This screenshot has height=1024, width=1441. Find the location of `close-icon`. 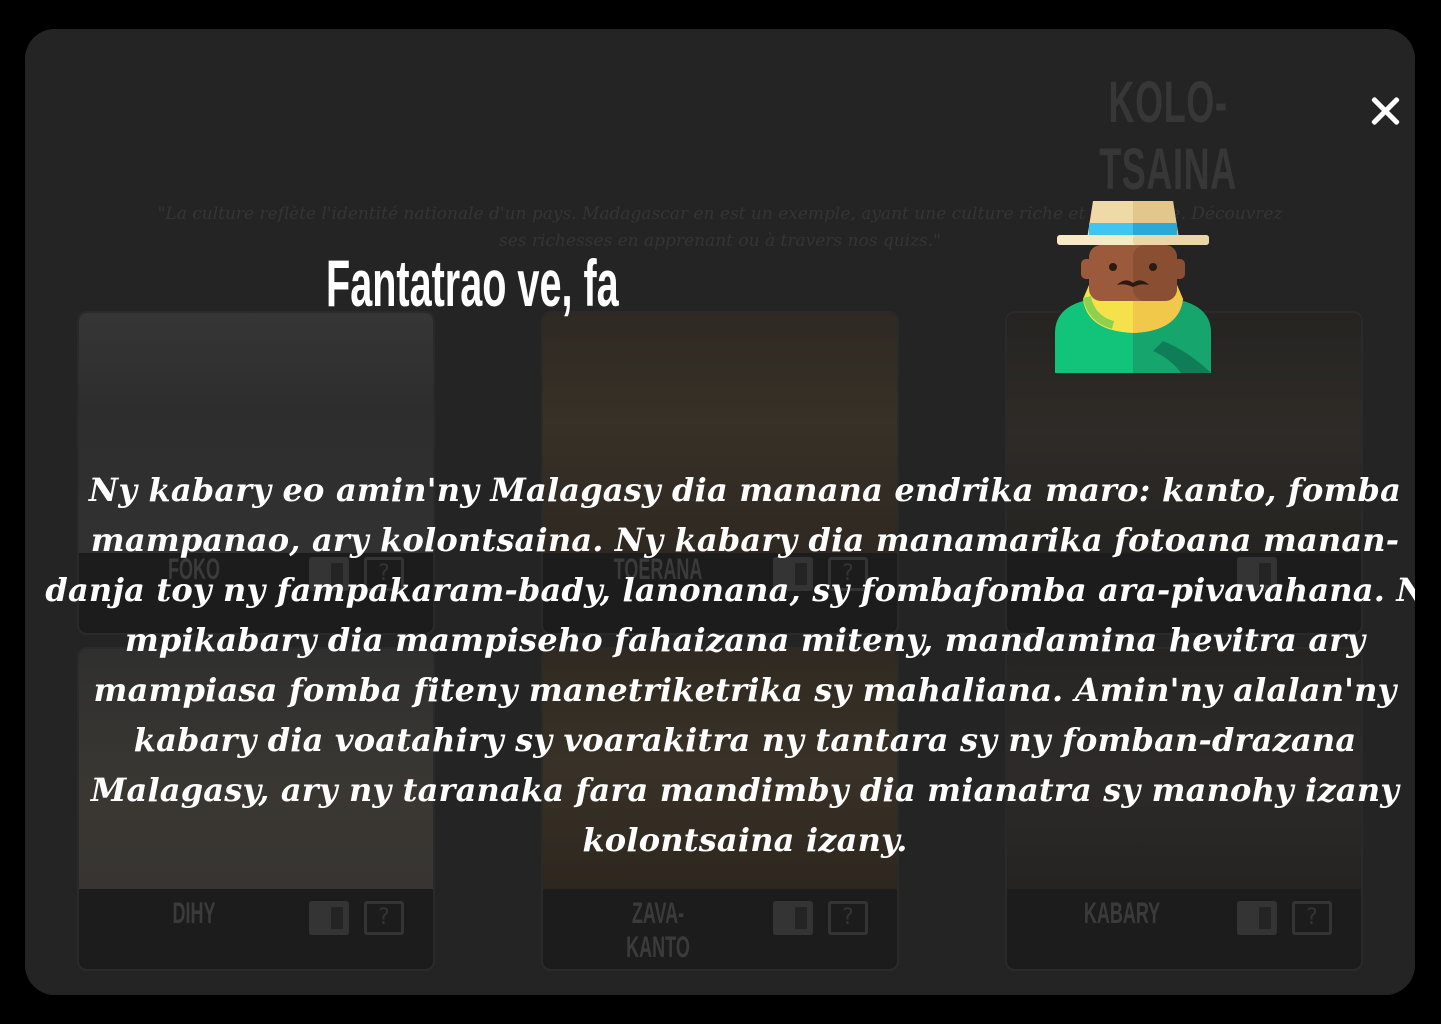

close-icon is located at coordinates (1385, 111).